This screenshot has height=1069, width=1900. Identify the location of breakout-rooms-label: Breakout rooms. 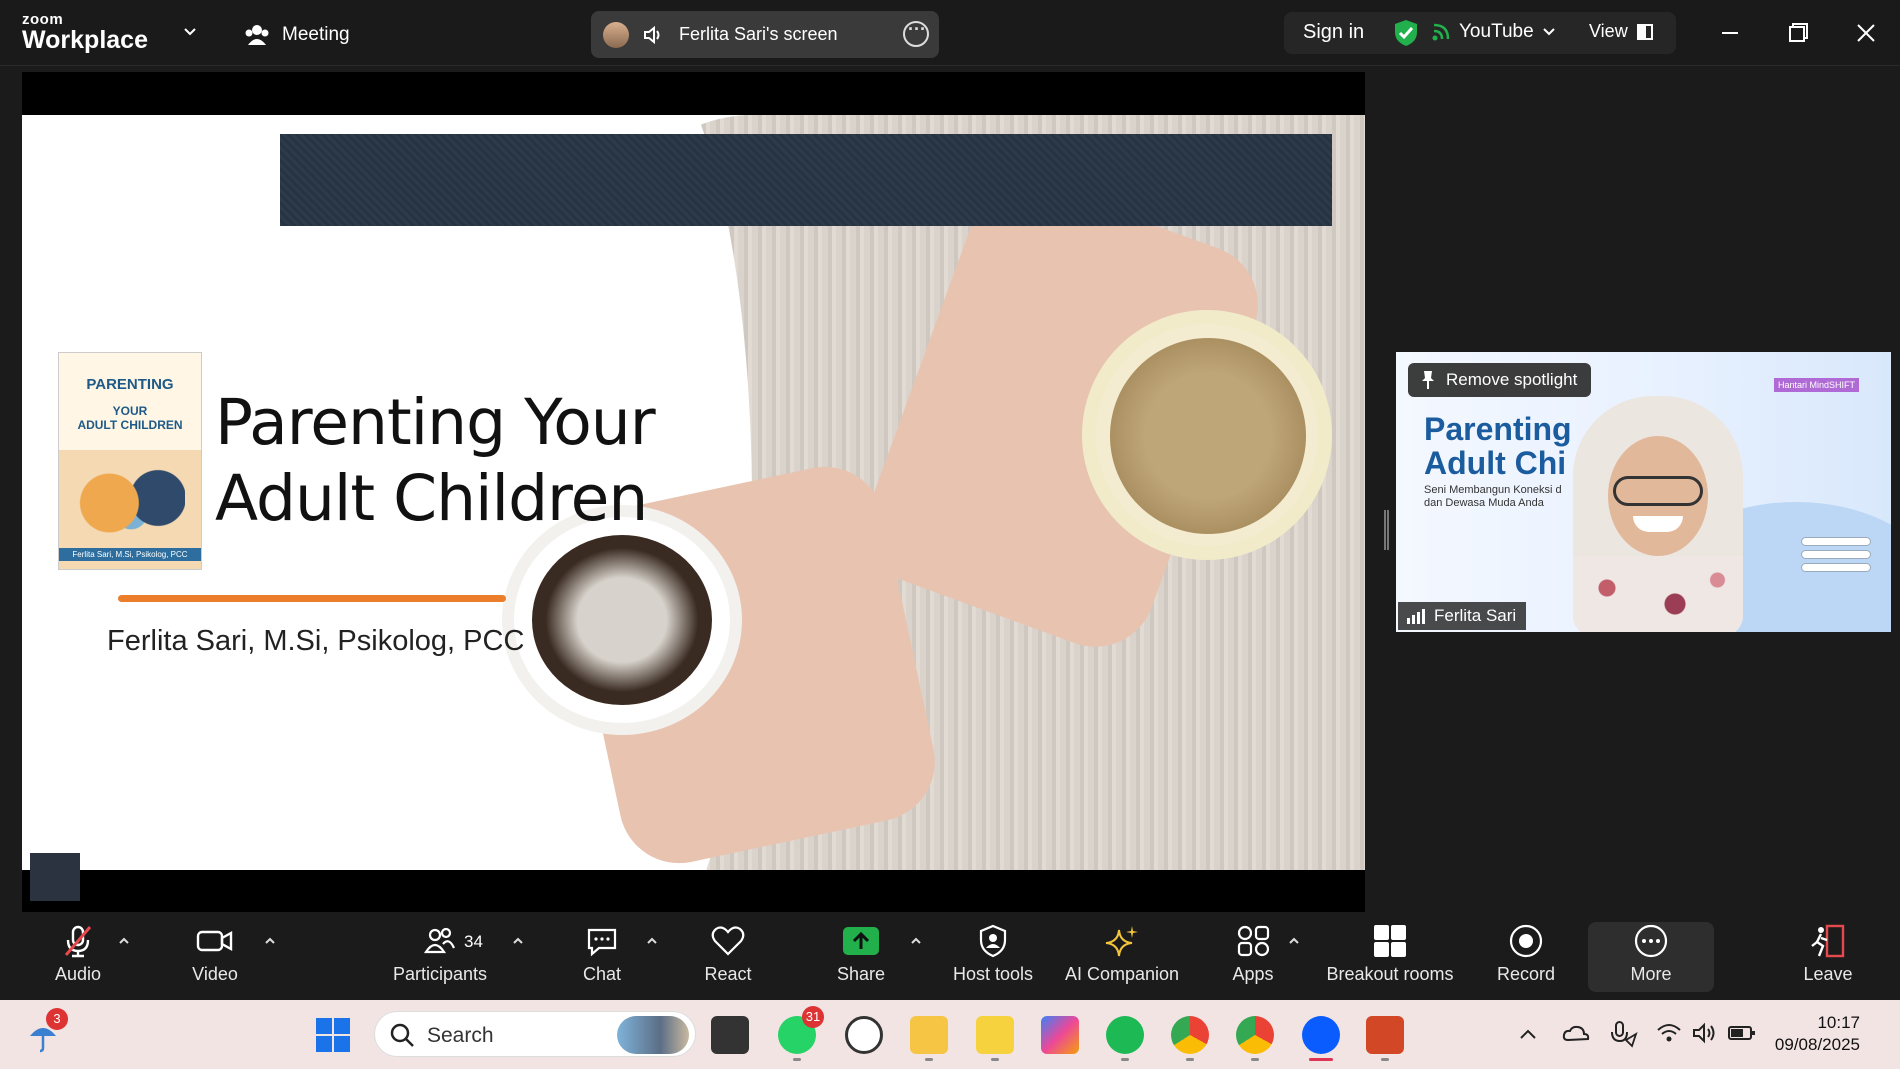
(1390, 974).